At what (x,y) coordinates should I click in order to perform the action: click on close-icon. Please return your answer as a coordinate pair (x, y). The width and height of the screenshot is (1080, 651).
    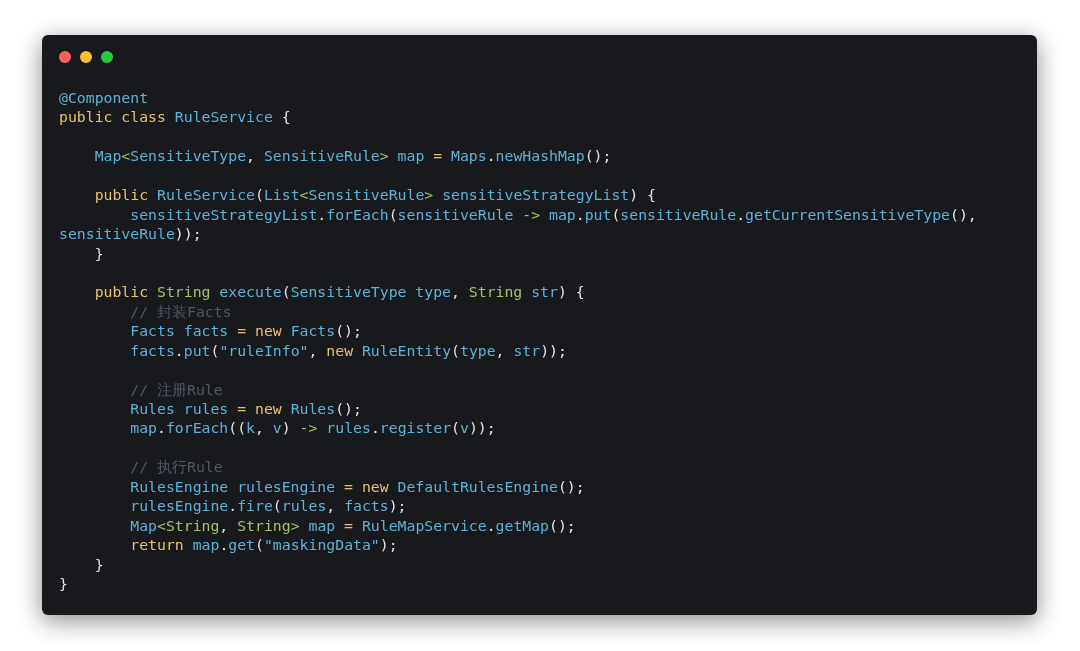
    Looking at the image, I should click on (65, 57).